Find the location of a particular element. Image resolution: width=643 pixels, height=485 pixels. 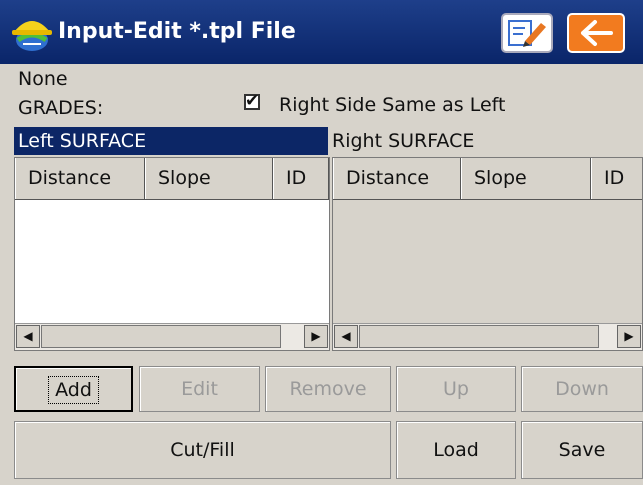

pencil-edit-icon is located at coordinates (527, 33).